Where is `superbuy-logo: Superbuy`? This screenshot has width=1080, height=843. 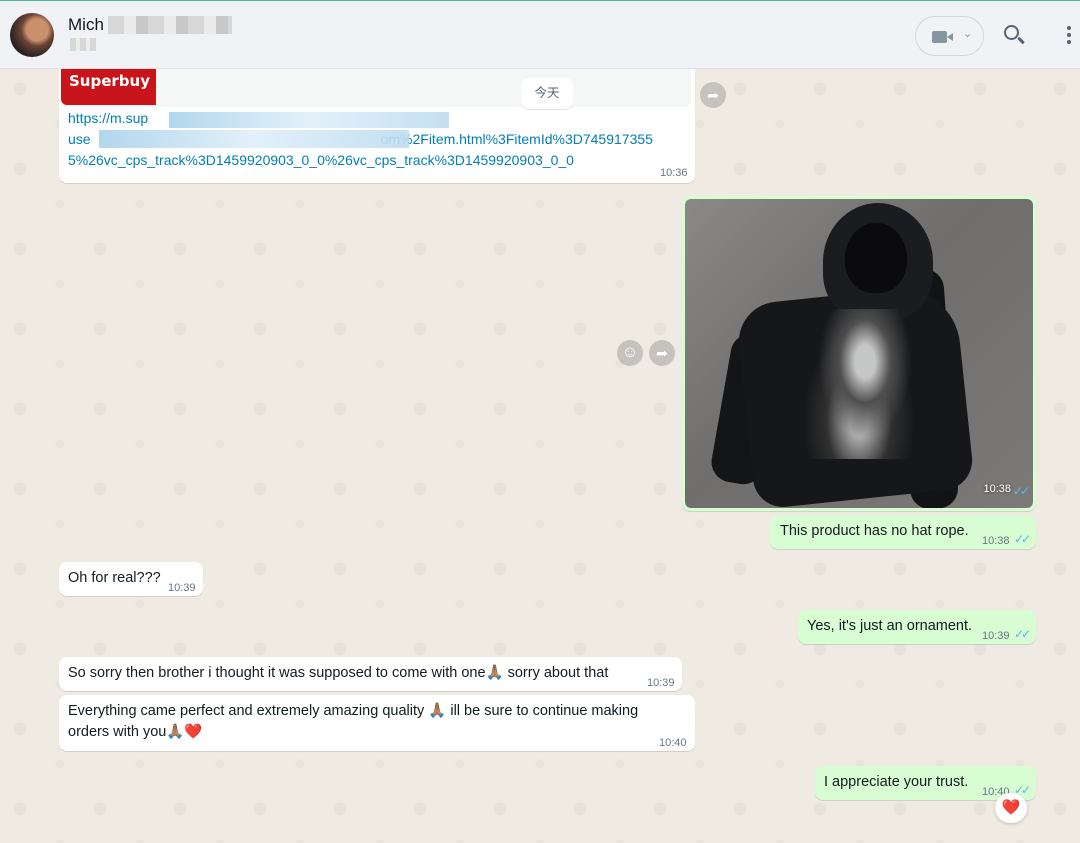 superbuy-logo: Superbuy is located at coordinates (108, 87).